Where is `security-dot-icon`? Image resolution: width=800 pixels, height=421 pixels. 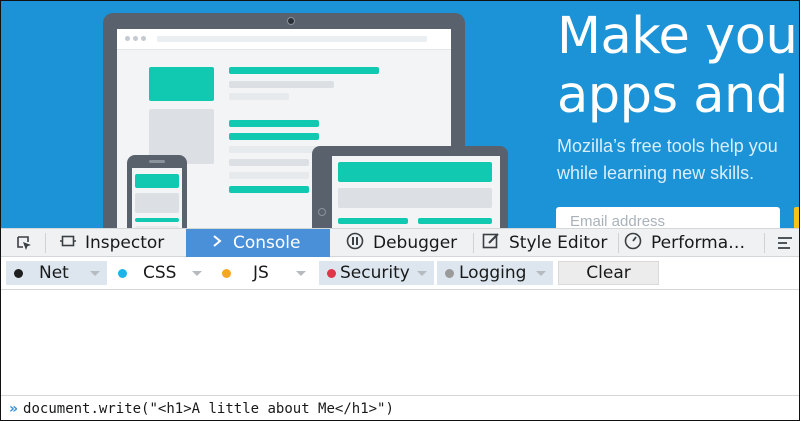
security-dot-icon is located at coordinates (331, 273).